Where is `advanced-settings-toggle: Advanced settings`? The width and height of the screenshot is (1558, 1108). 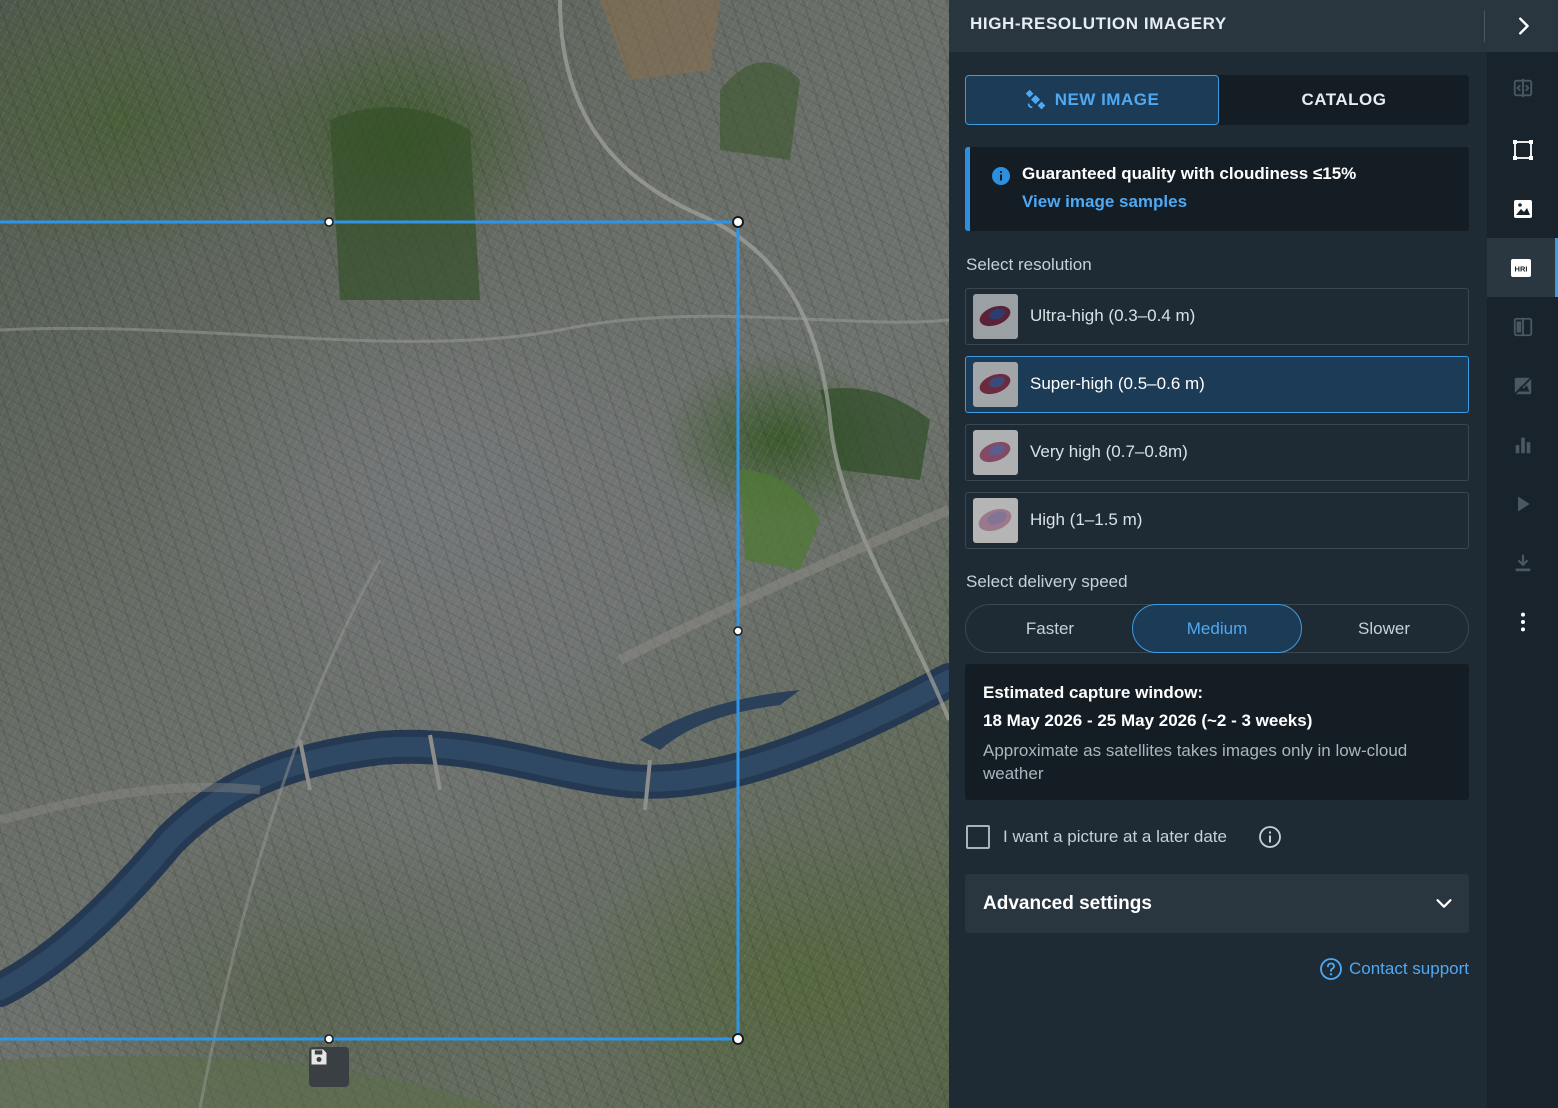
advanced-settings-toggle: Advanced settings is located at coordinates (1217, 903).